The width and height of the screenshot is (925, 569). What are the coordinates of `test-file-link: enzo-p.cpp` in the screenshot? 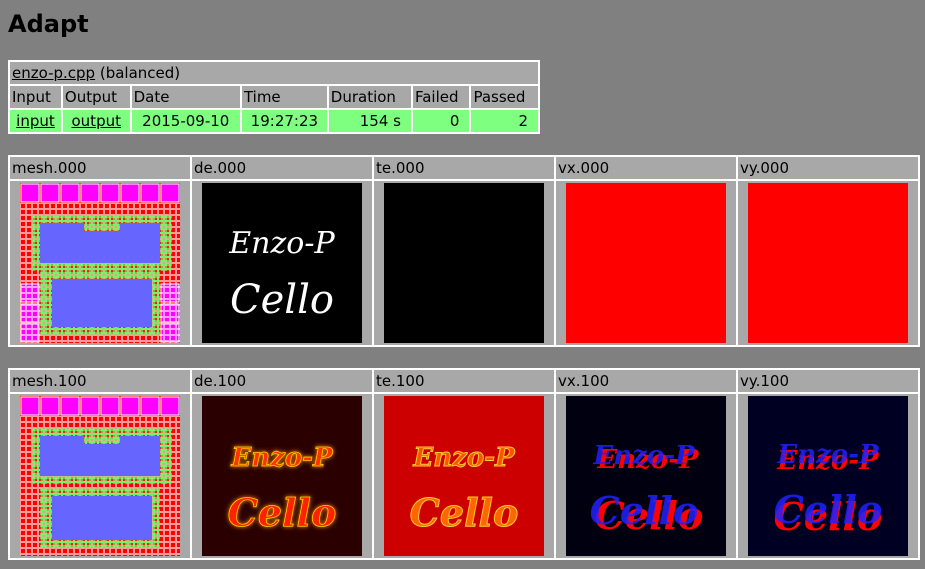 It's located at (53, 73).